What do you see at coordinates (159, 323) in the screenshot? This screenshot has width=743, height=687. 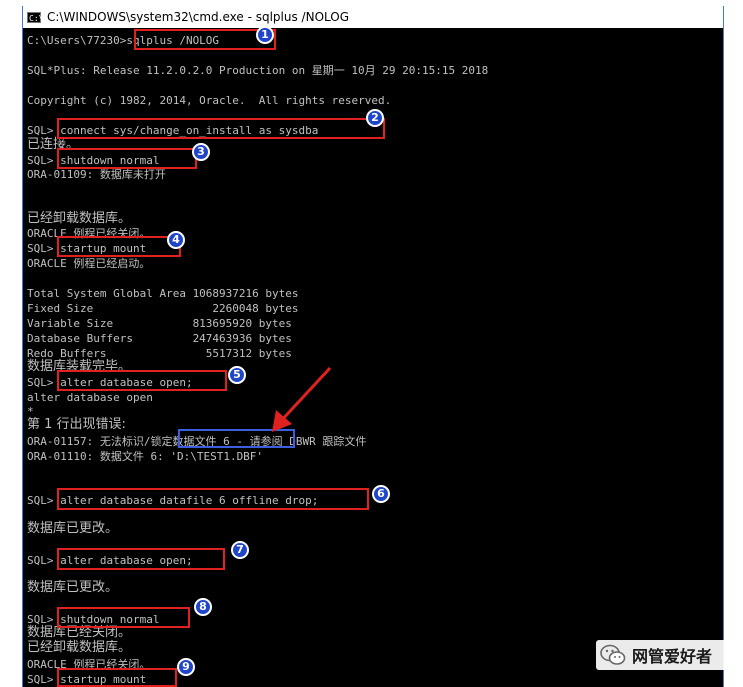 I see `console-line: Variable Size 813695920 bytes` at bounding box center [159, 323].